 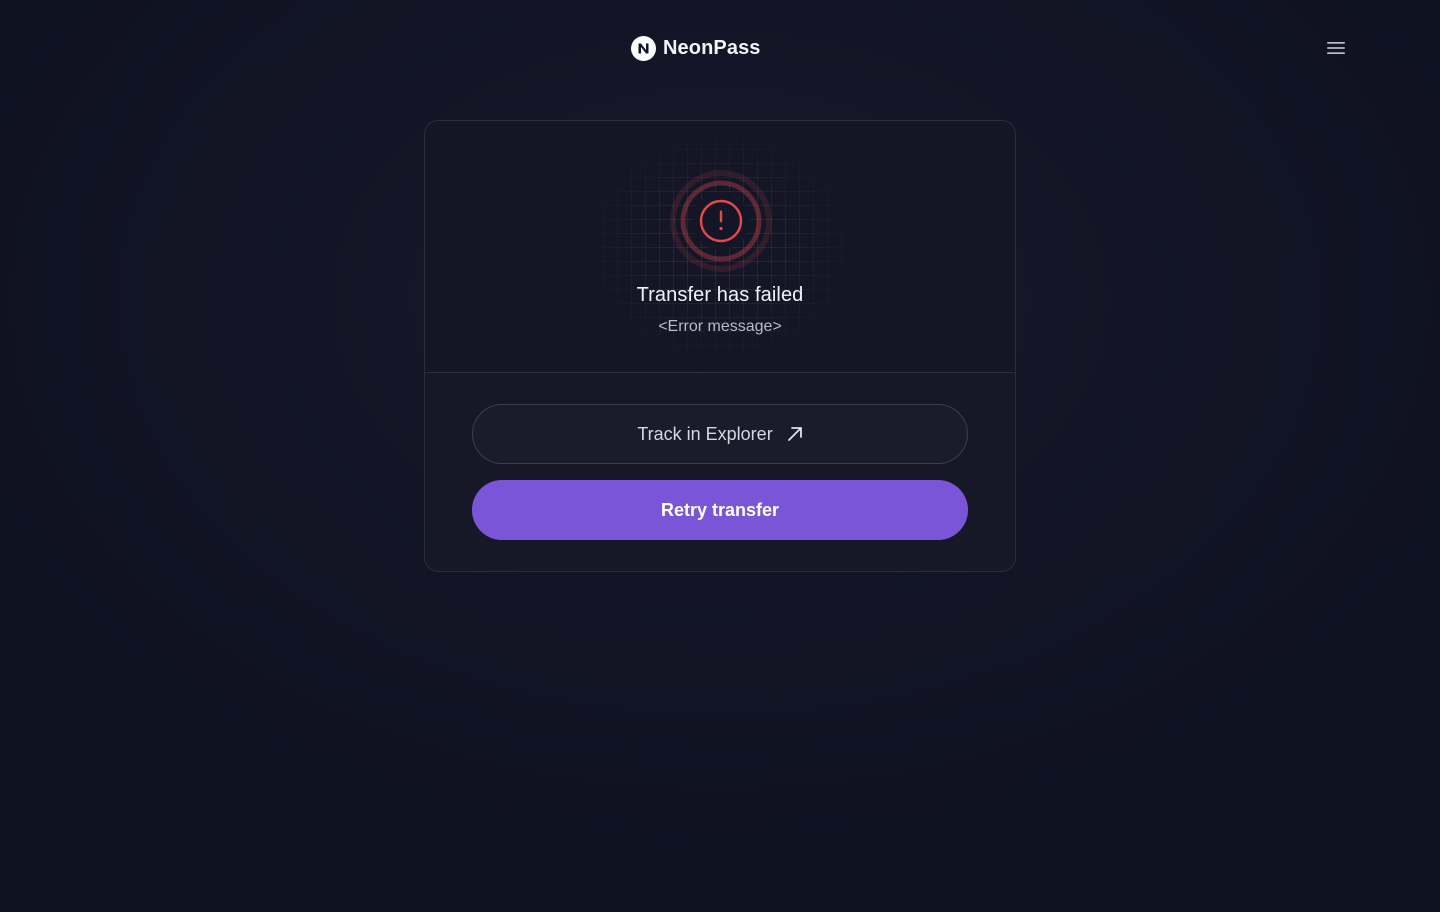 I want to click on track-in-explorer-button: Track in Explorer, so click(x=720, y=434).